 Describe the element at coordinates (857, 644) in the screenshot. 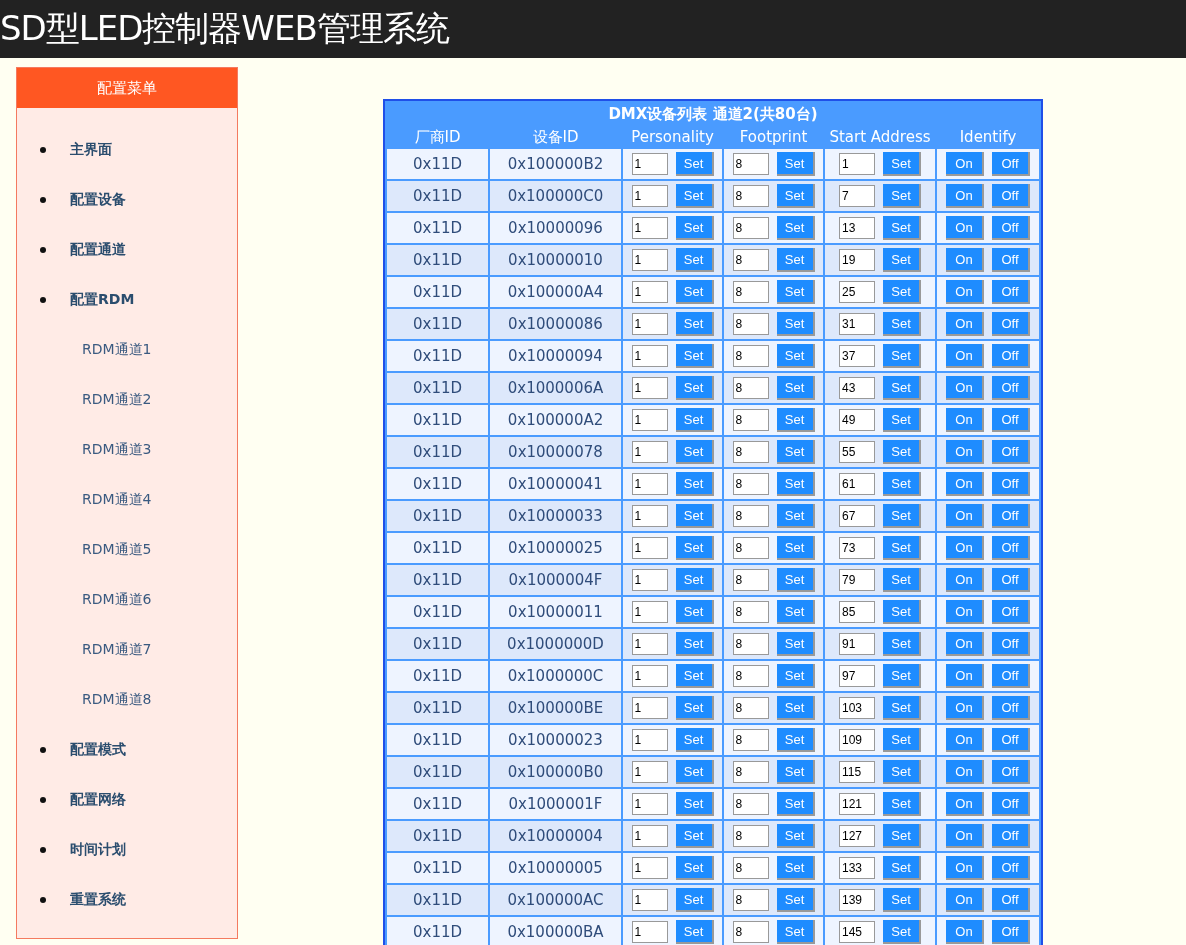

I see `start-address-input: 91` at that location.